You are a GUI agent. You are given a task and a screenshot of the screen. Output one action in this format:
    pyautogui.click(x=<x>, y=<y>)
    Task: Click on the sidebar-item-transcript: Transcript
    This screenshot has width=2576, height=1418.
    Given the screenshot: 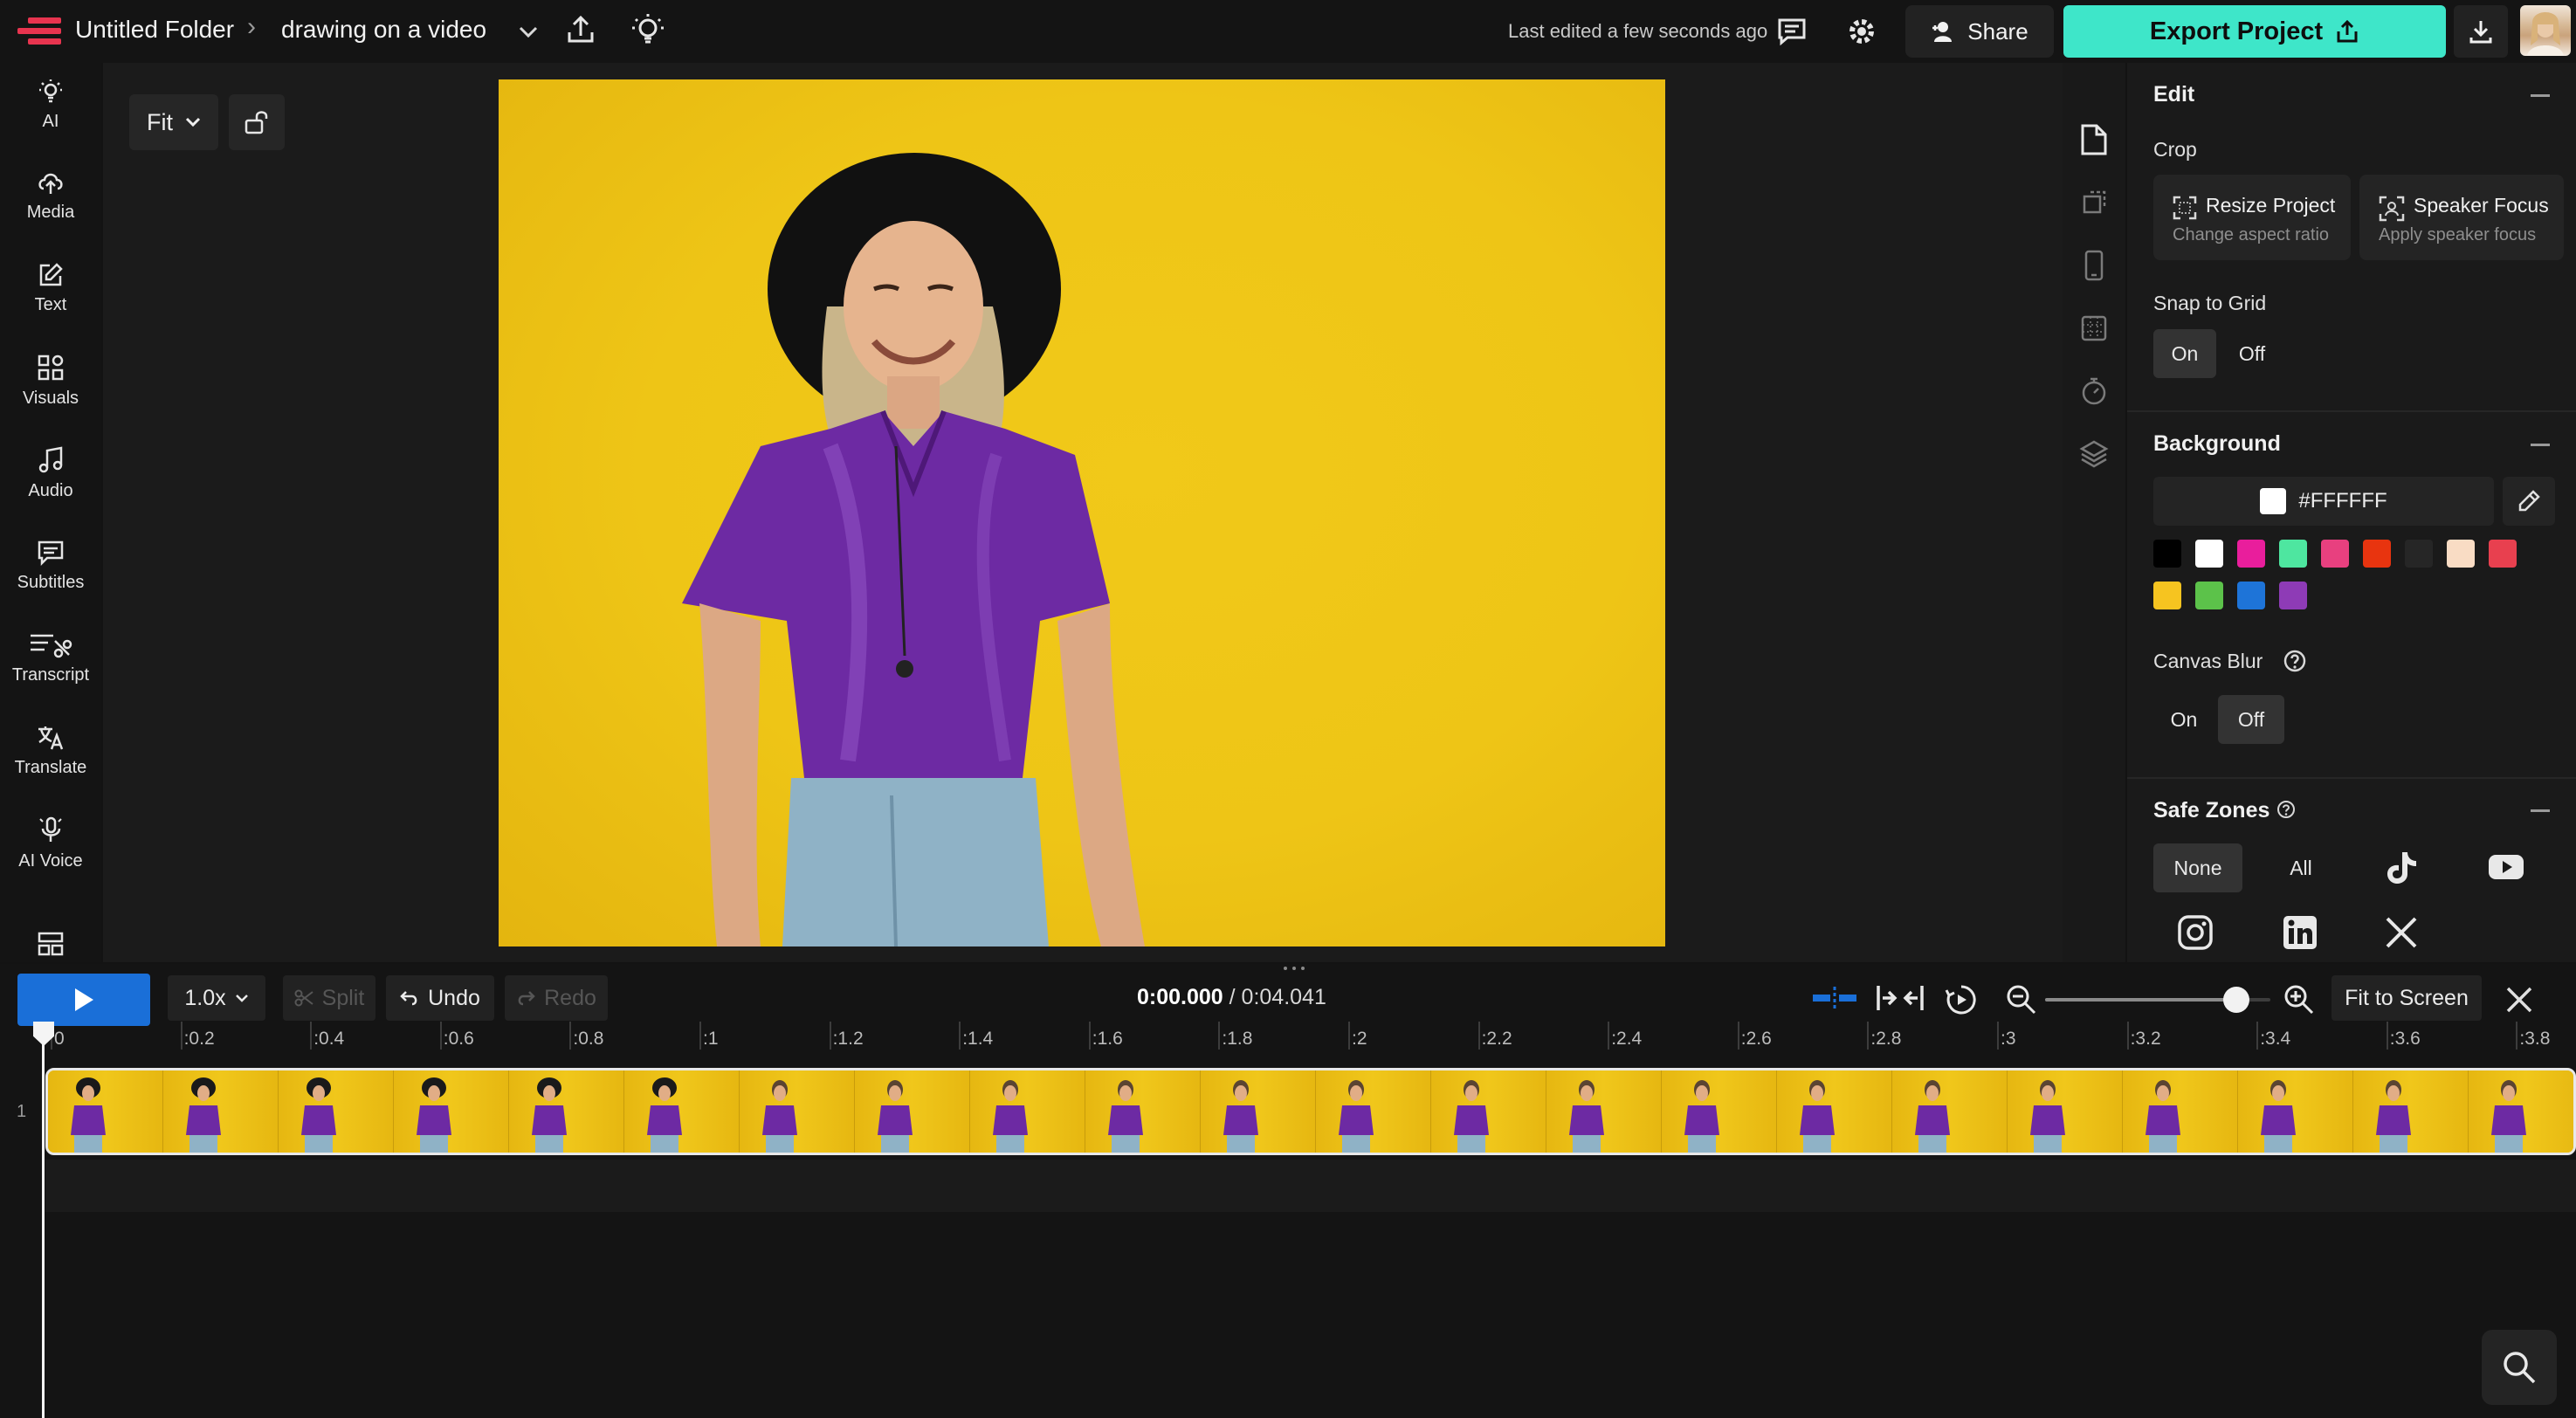 What is the action you would take?
    pyautogui.click(x=50, y=658)
    